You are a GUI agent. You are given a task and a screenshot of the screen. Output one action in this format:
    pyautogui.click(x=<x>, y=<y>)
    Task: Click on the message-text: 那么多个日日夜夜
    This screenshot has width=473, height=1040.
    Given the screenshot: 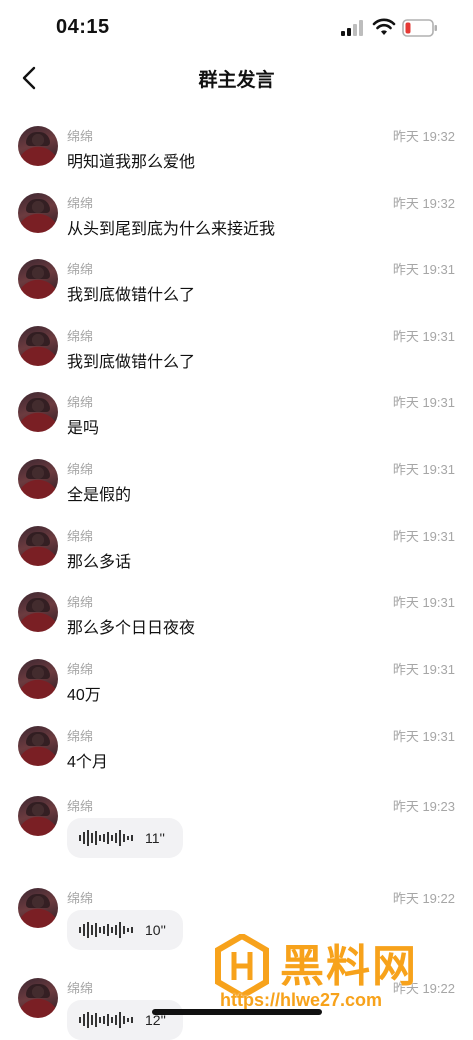 What is the action you would take?
    pyautogui.click(x=131, y=628)
    